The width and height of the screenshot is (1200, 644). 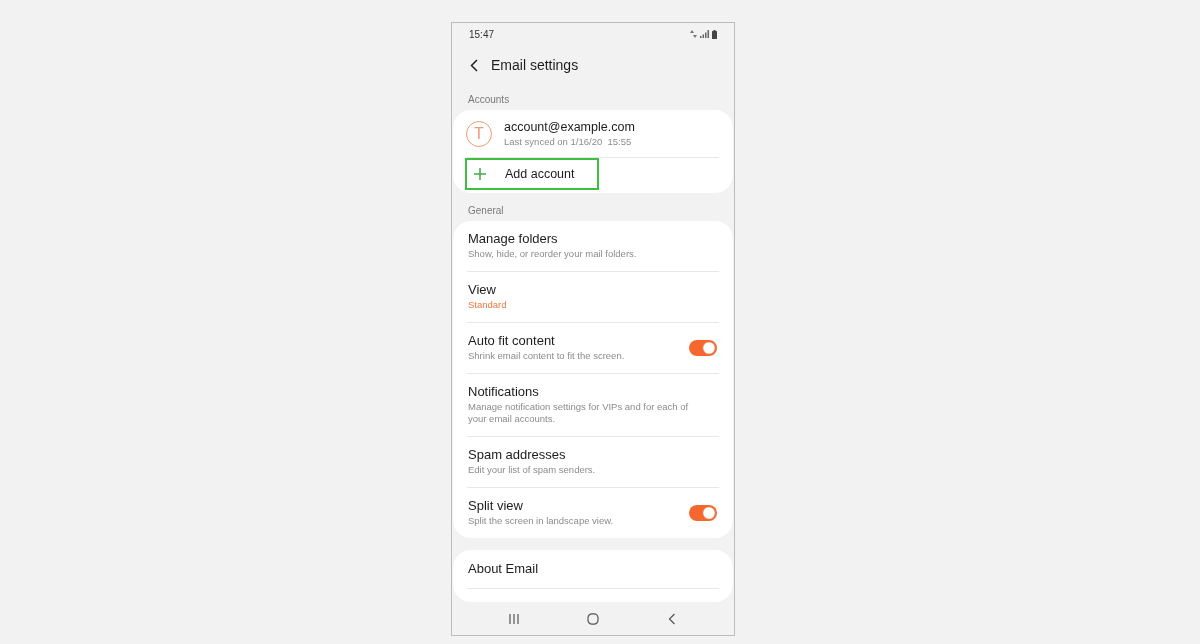 What do you see at coordinates (693, 34) in the screenshot?
I see `mobile-data-icon` at bounding box center [693, 34].